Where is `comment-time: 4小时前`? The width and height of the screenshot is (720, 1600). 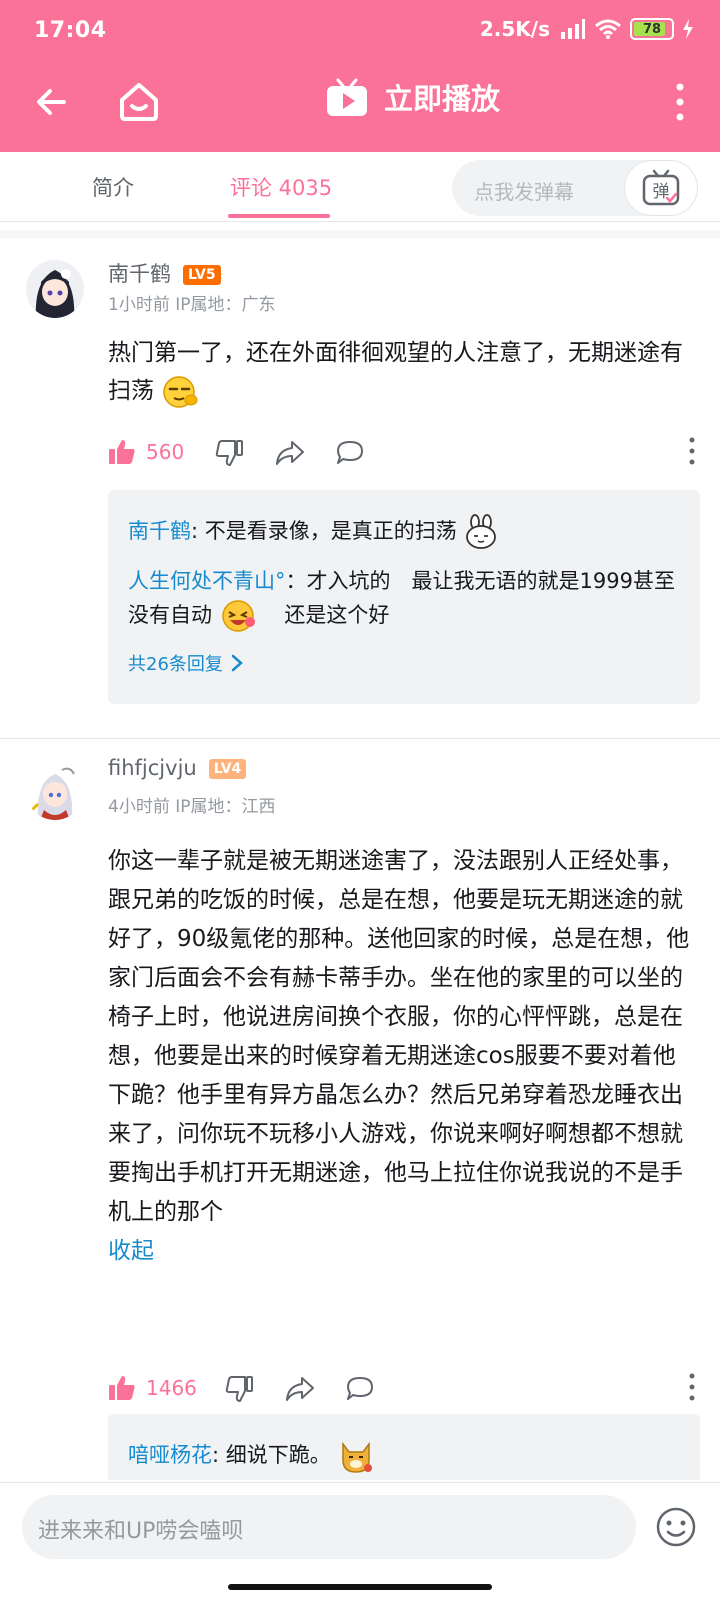
comment-time: 4小时前 is located at coordinates (139, 807).